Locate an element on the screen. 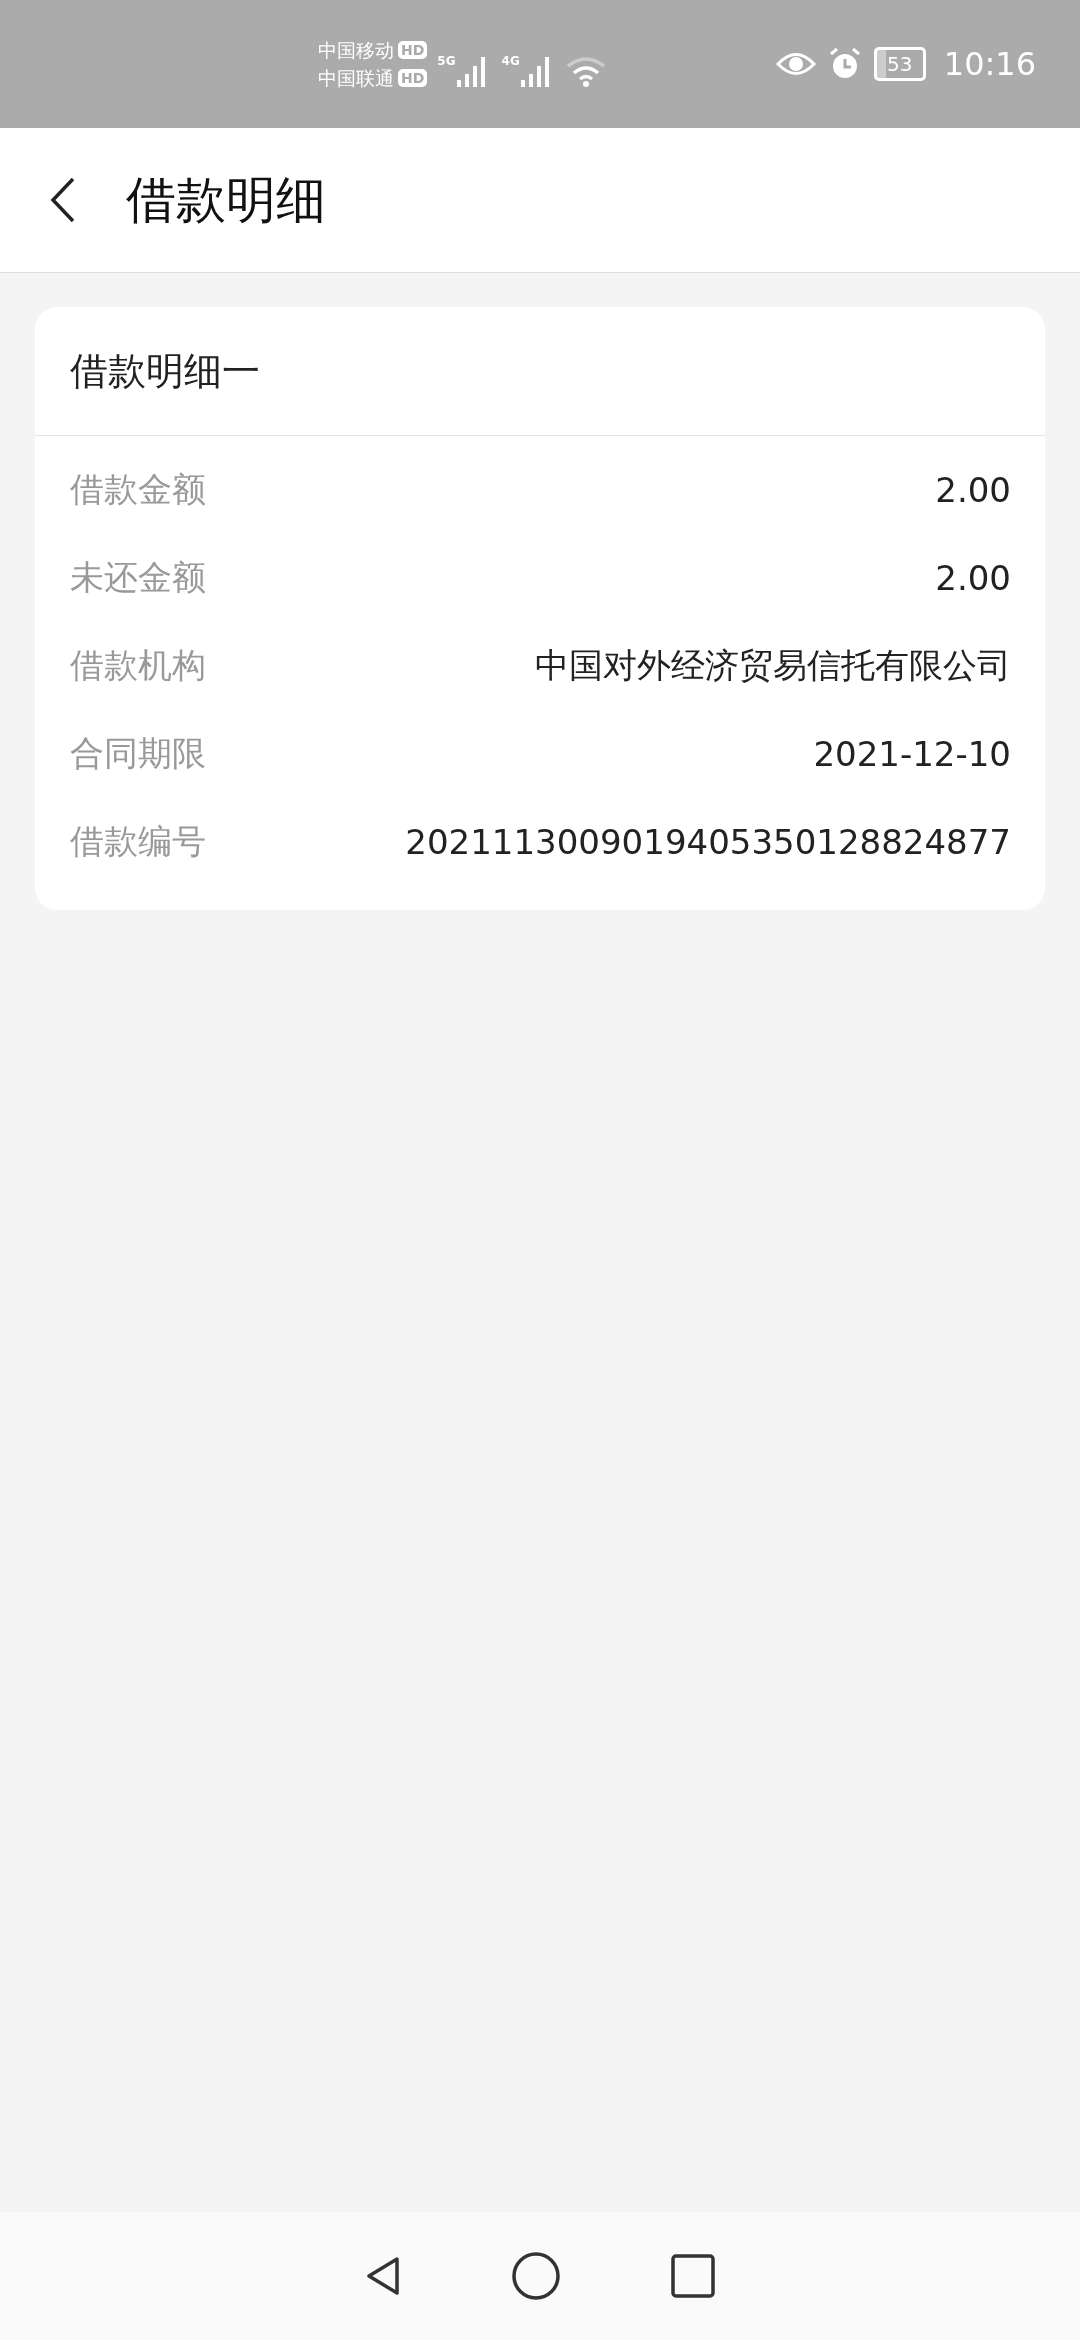  field-label: 借款机构 is located at coordinates (138, 665).